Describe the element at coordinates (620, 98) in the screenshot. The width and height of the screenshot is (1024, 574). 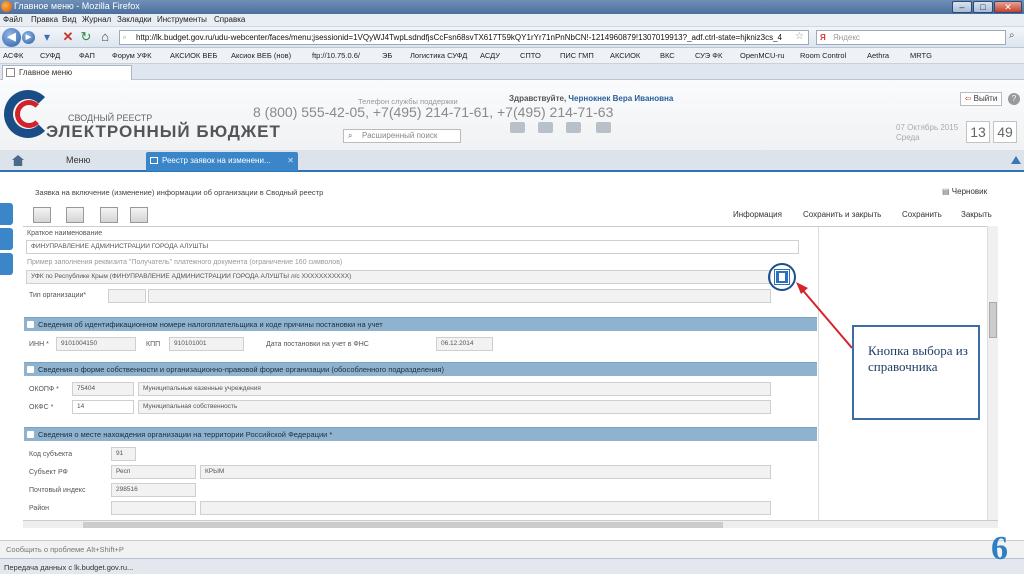
I see `user-name: Чернокнек Вера Ивановна` at that location.